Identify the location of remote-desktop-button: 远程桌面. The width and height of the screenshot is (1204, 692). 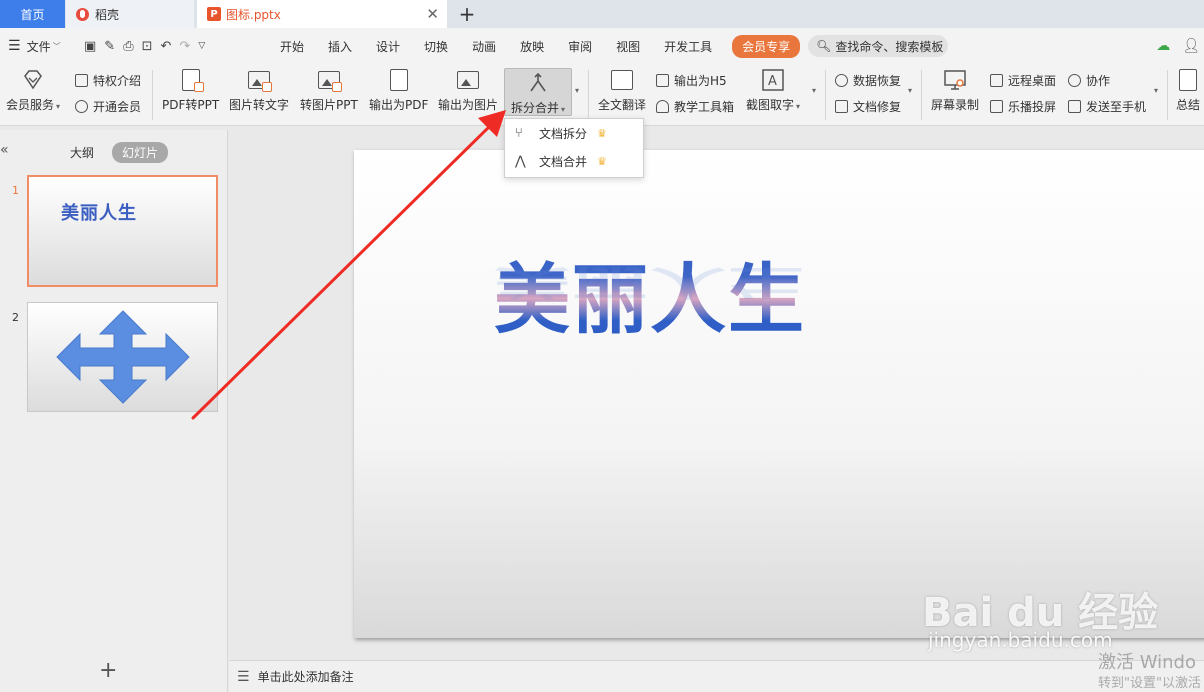
(1023, 80).